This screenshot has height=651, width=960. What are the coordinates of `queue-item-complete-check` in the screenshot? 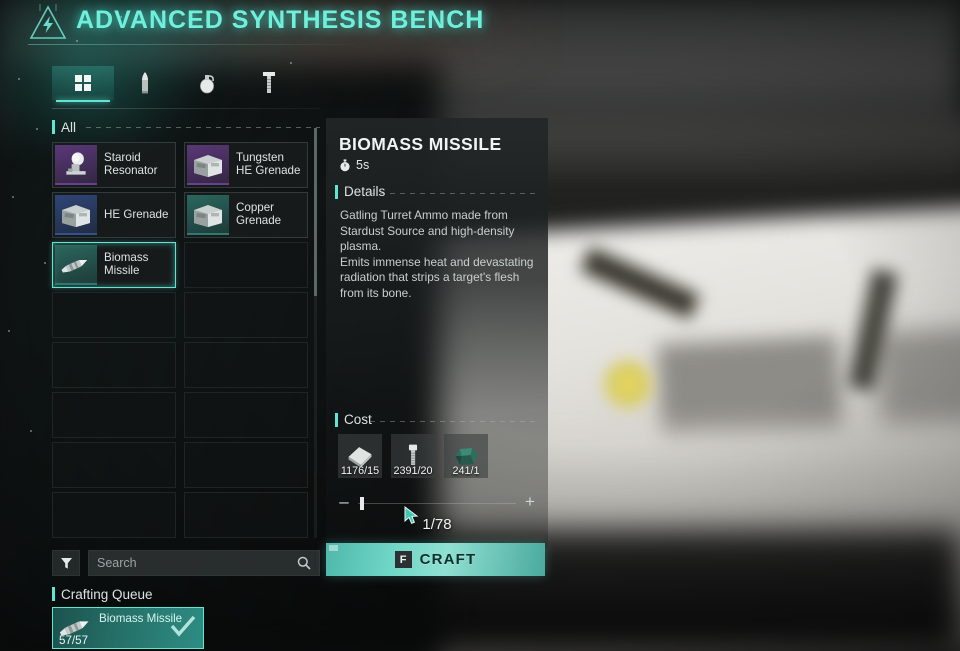 It's located at (183, 629).